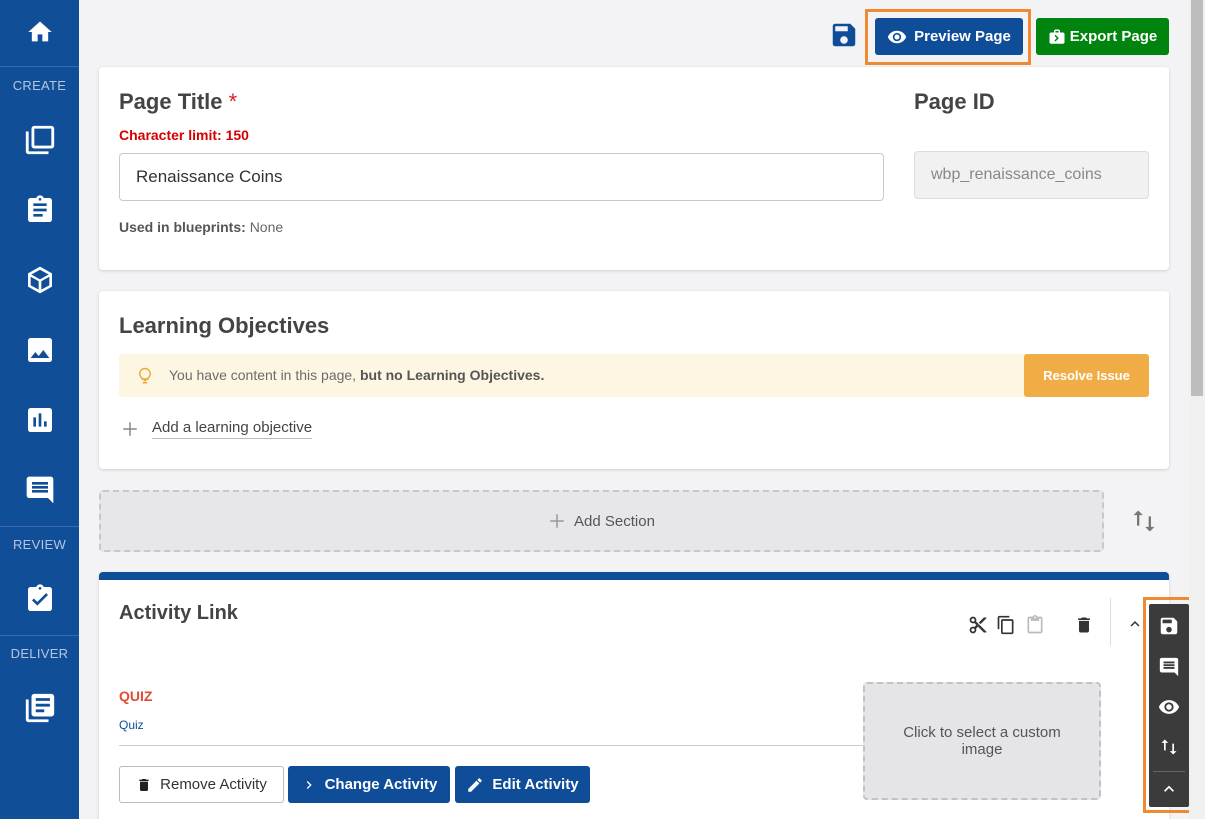  I want to click on home-icon, so click(39, 32).